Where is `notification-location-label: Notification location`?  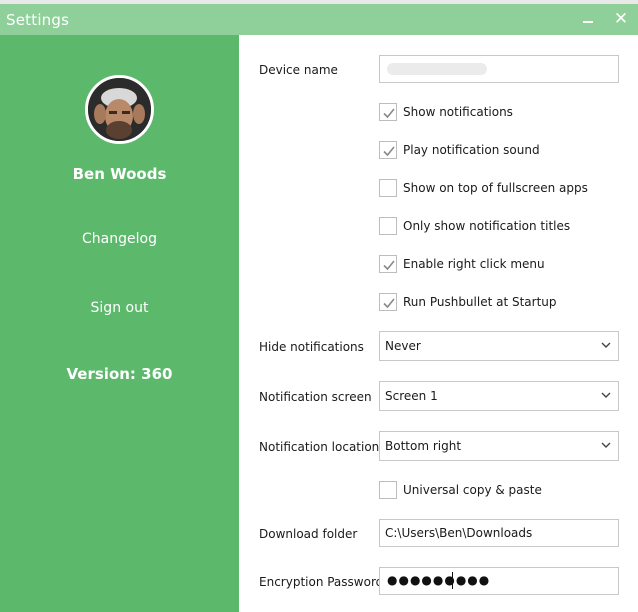 notification-location-label: Notification location is located at coordinates (319, 447).